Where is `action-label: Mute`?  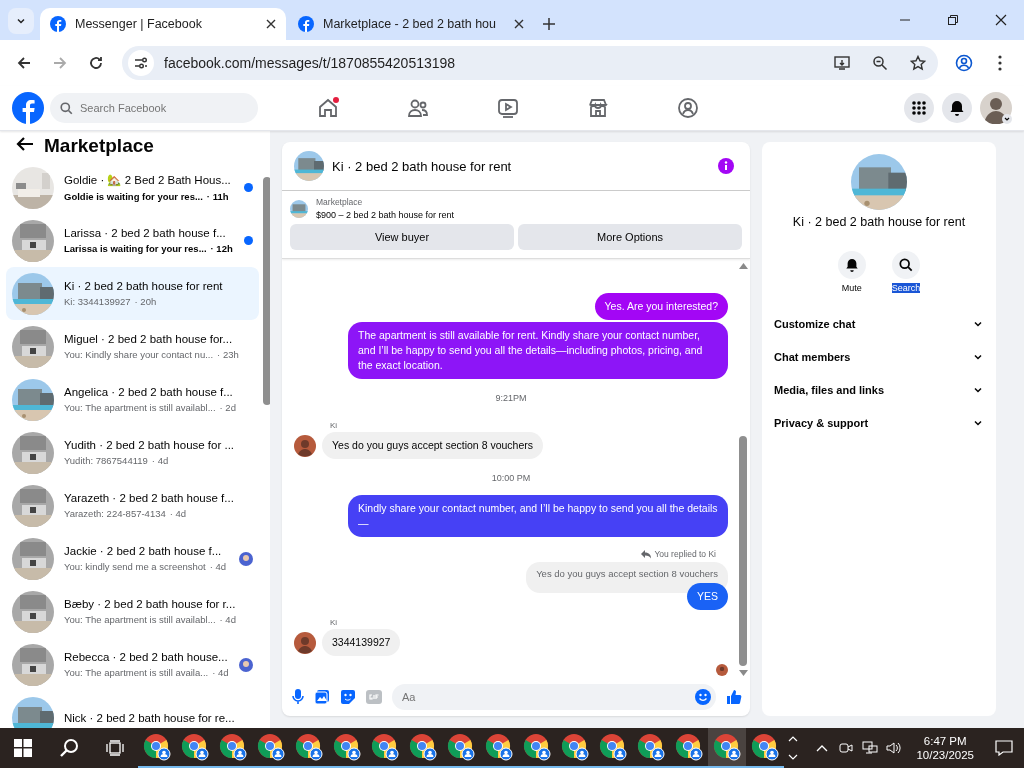 action-label: Mute is located at coordinates (851, 288).